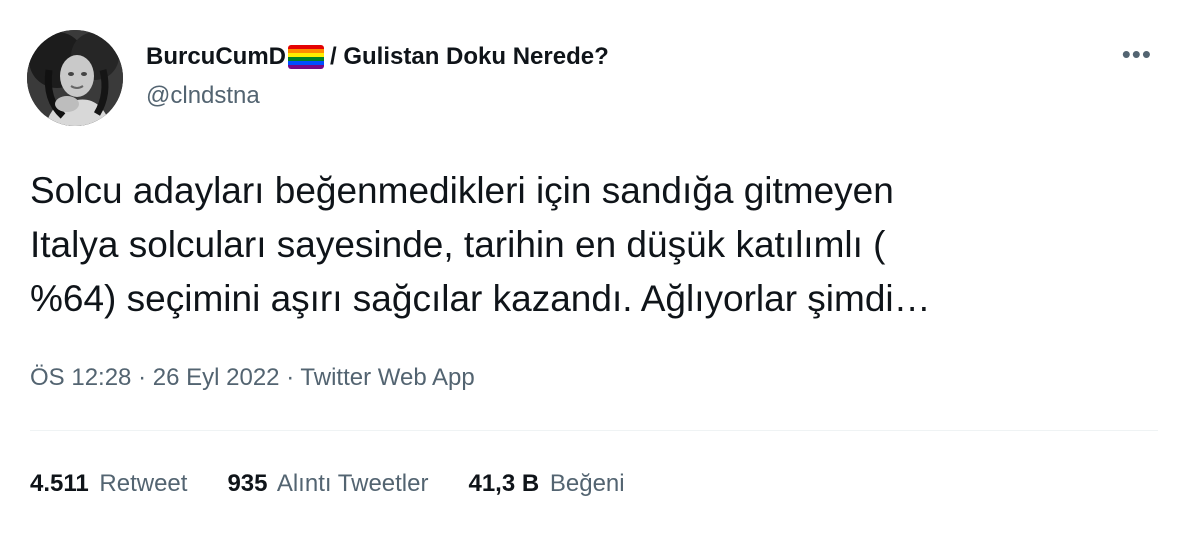  What do you see at coordinates (216, 377) in the screenshot?
I see `tweet-date: 26 Eyl 2022` at bounding box center [216, 377].